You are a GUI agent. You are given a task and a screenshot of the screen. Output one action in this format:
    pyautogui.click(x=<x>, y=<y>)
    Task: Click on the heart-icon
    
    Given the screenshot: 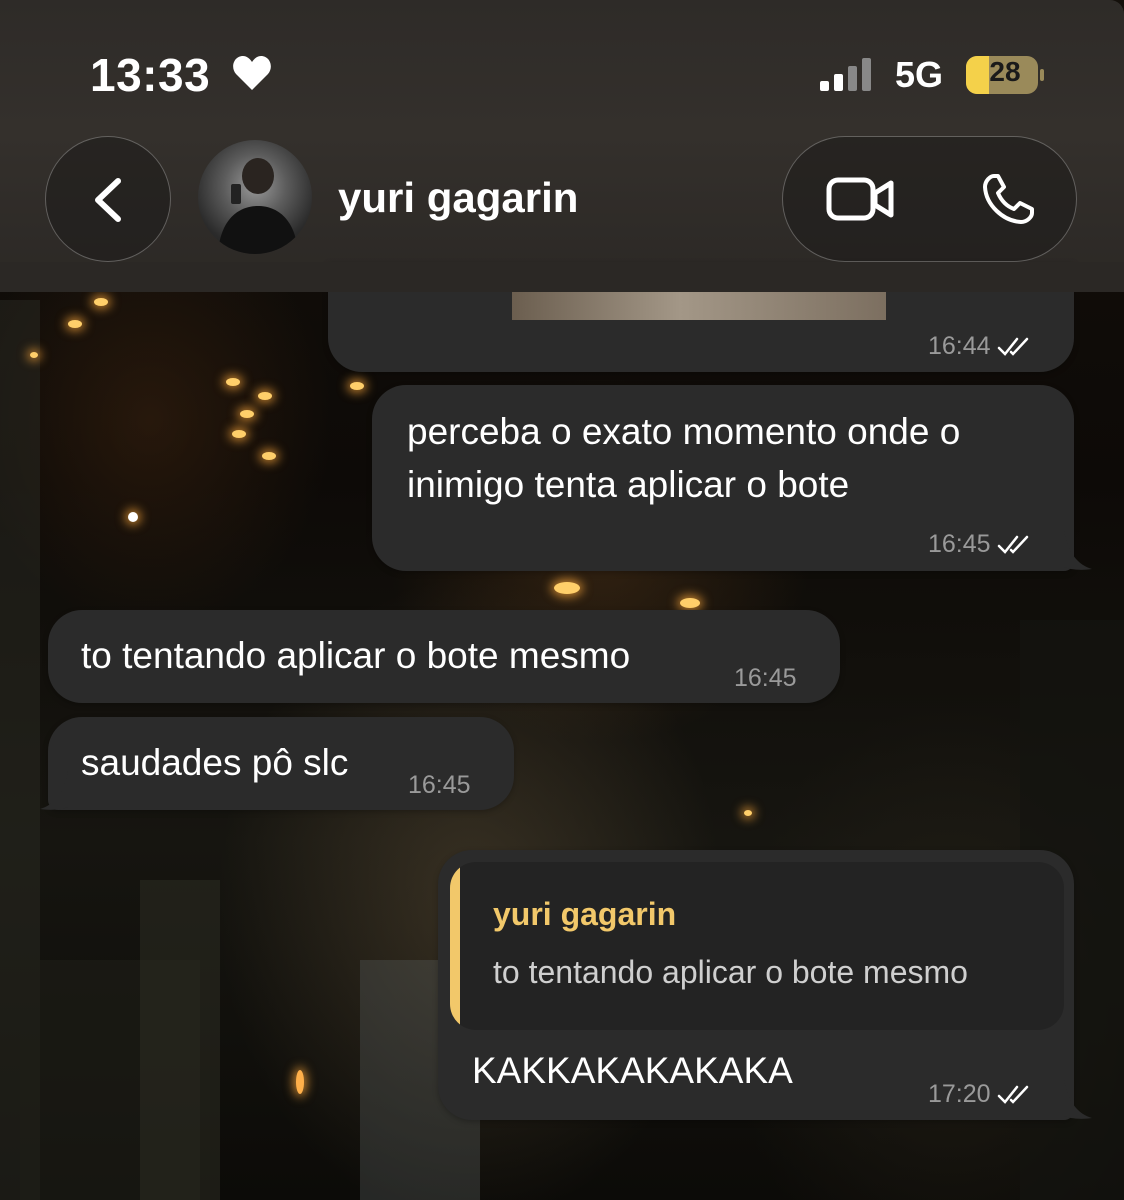 What is the action you would take?
    pyautogui.click(x=252, y=73)
    